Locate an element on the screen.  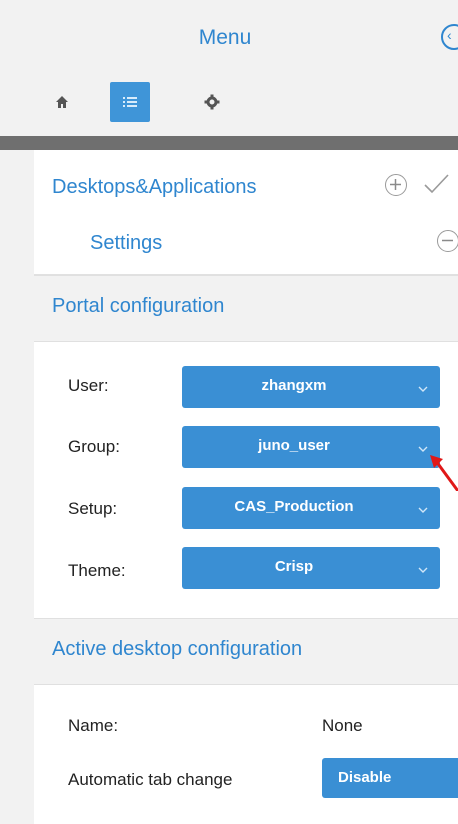
group-select-value: juno_user is located at coordinates (294, 445).